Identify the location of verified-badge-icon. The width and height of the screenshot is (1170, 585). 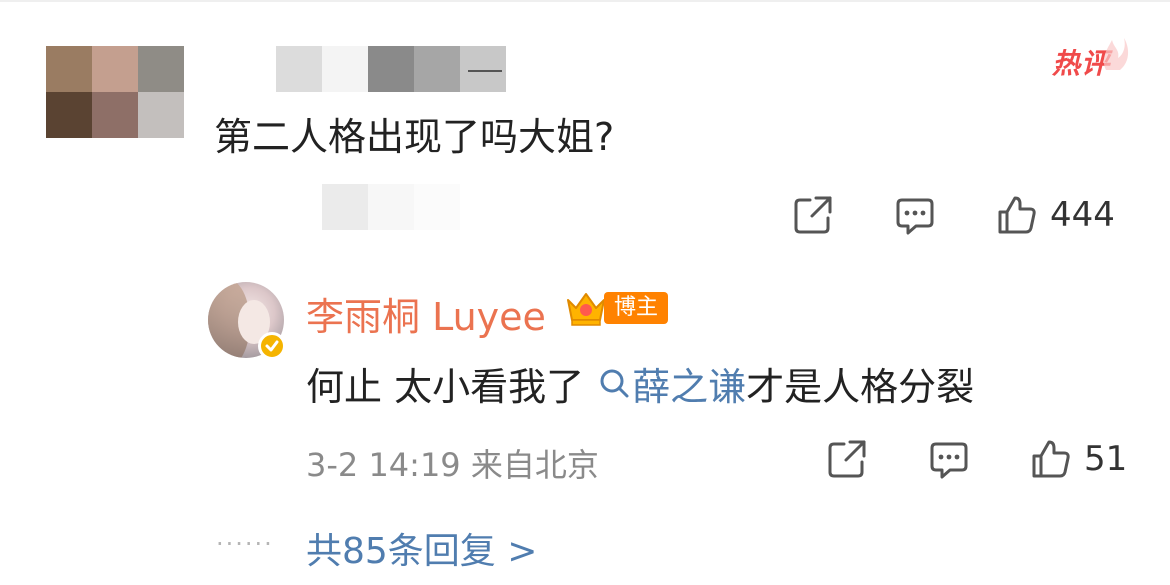
(272, 346).